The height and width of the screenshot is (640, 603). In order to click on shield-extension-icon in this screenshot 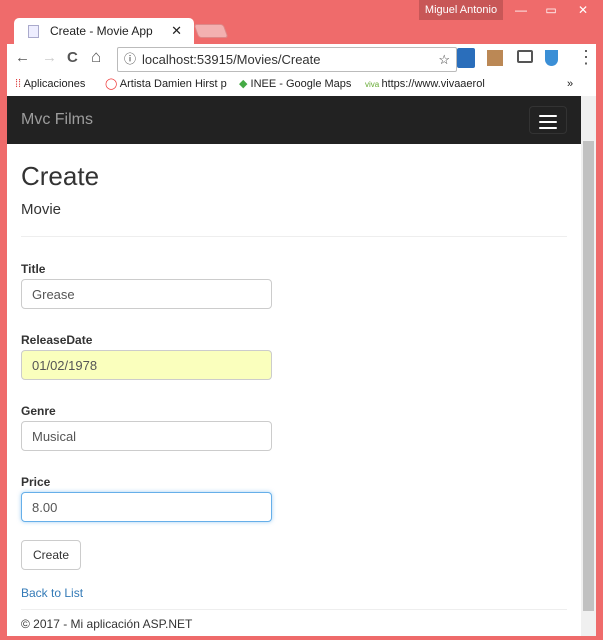, I will do `click(551, 58)`.